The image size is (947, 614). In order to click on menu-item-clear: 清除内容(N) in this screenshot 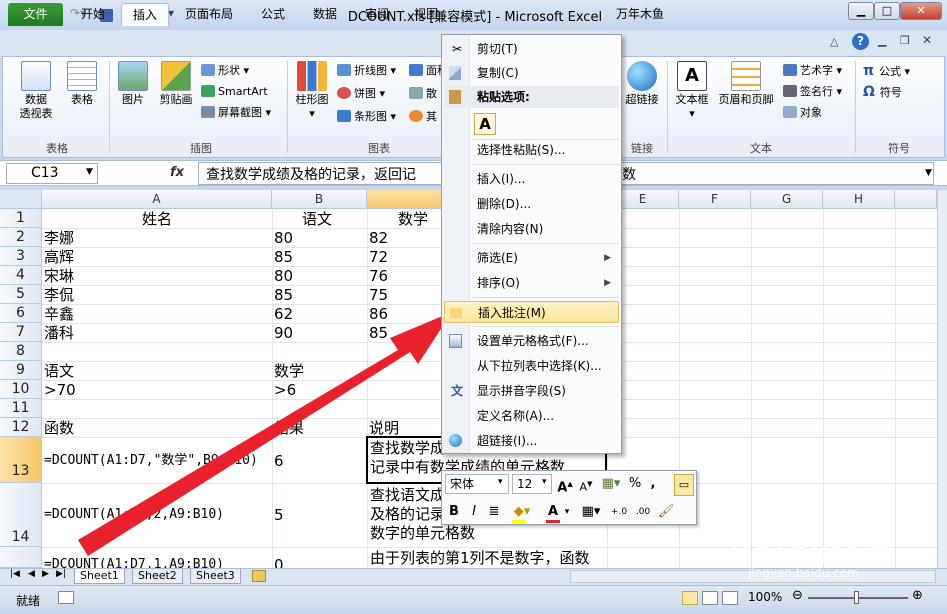, I will do `click(531, 229)`.